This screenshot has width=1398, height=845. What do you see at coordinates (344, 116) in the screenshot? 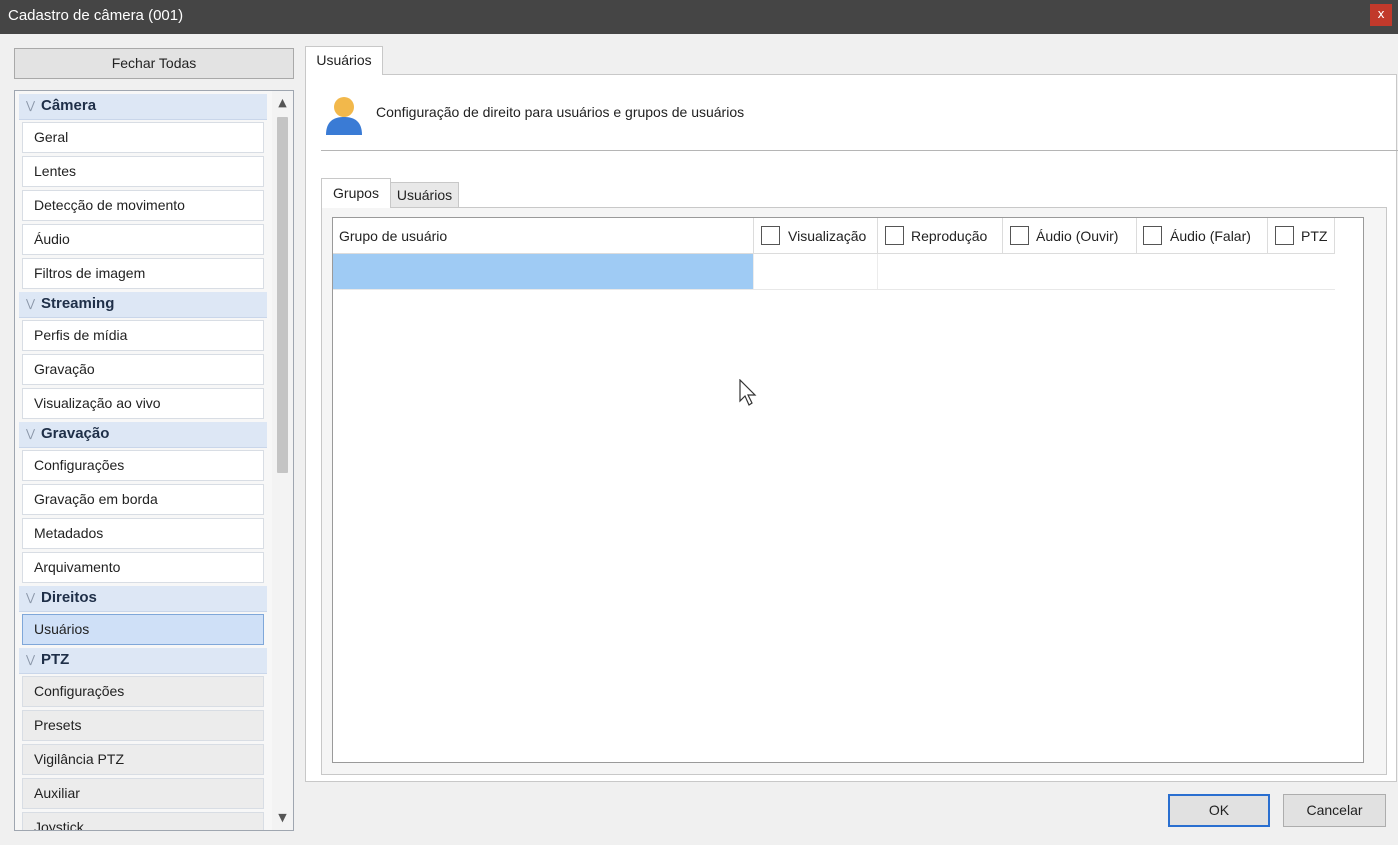
I see `user-icon` at bounding box center [344, 116].